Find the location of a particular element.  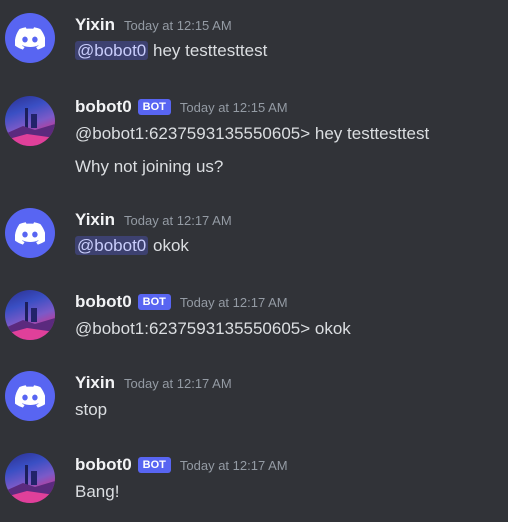

message-content: @bobot0 okok is located at coordinates (132, 246).